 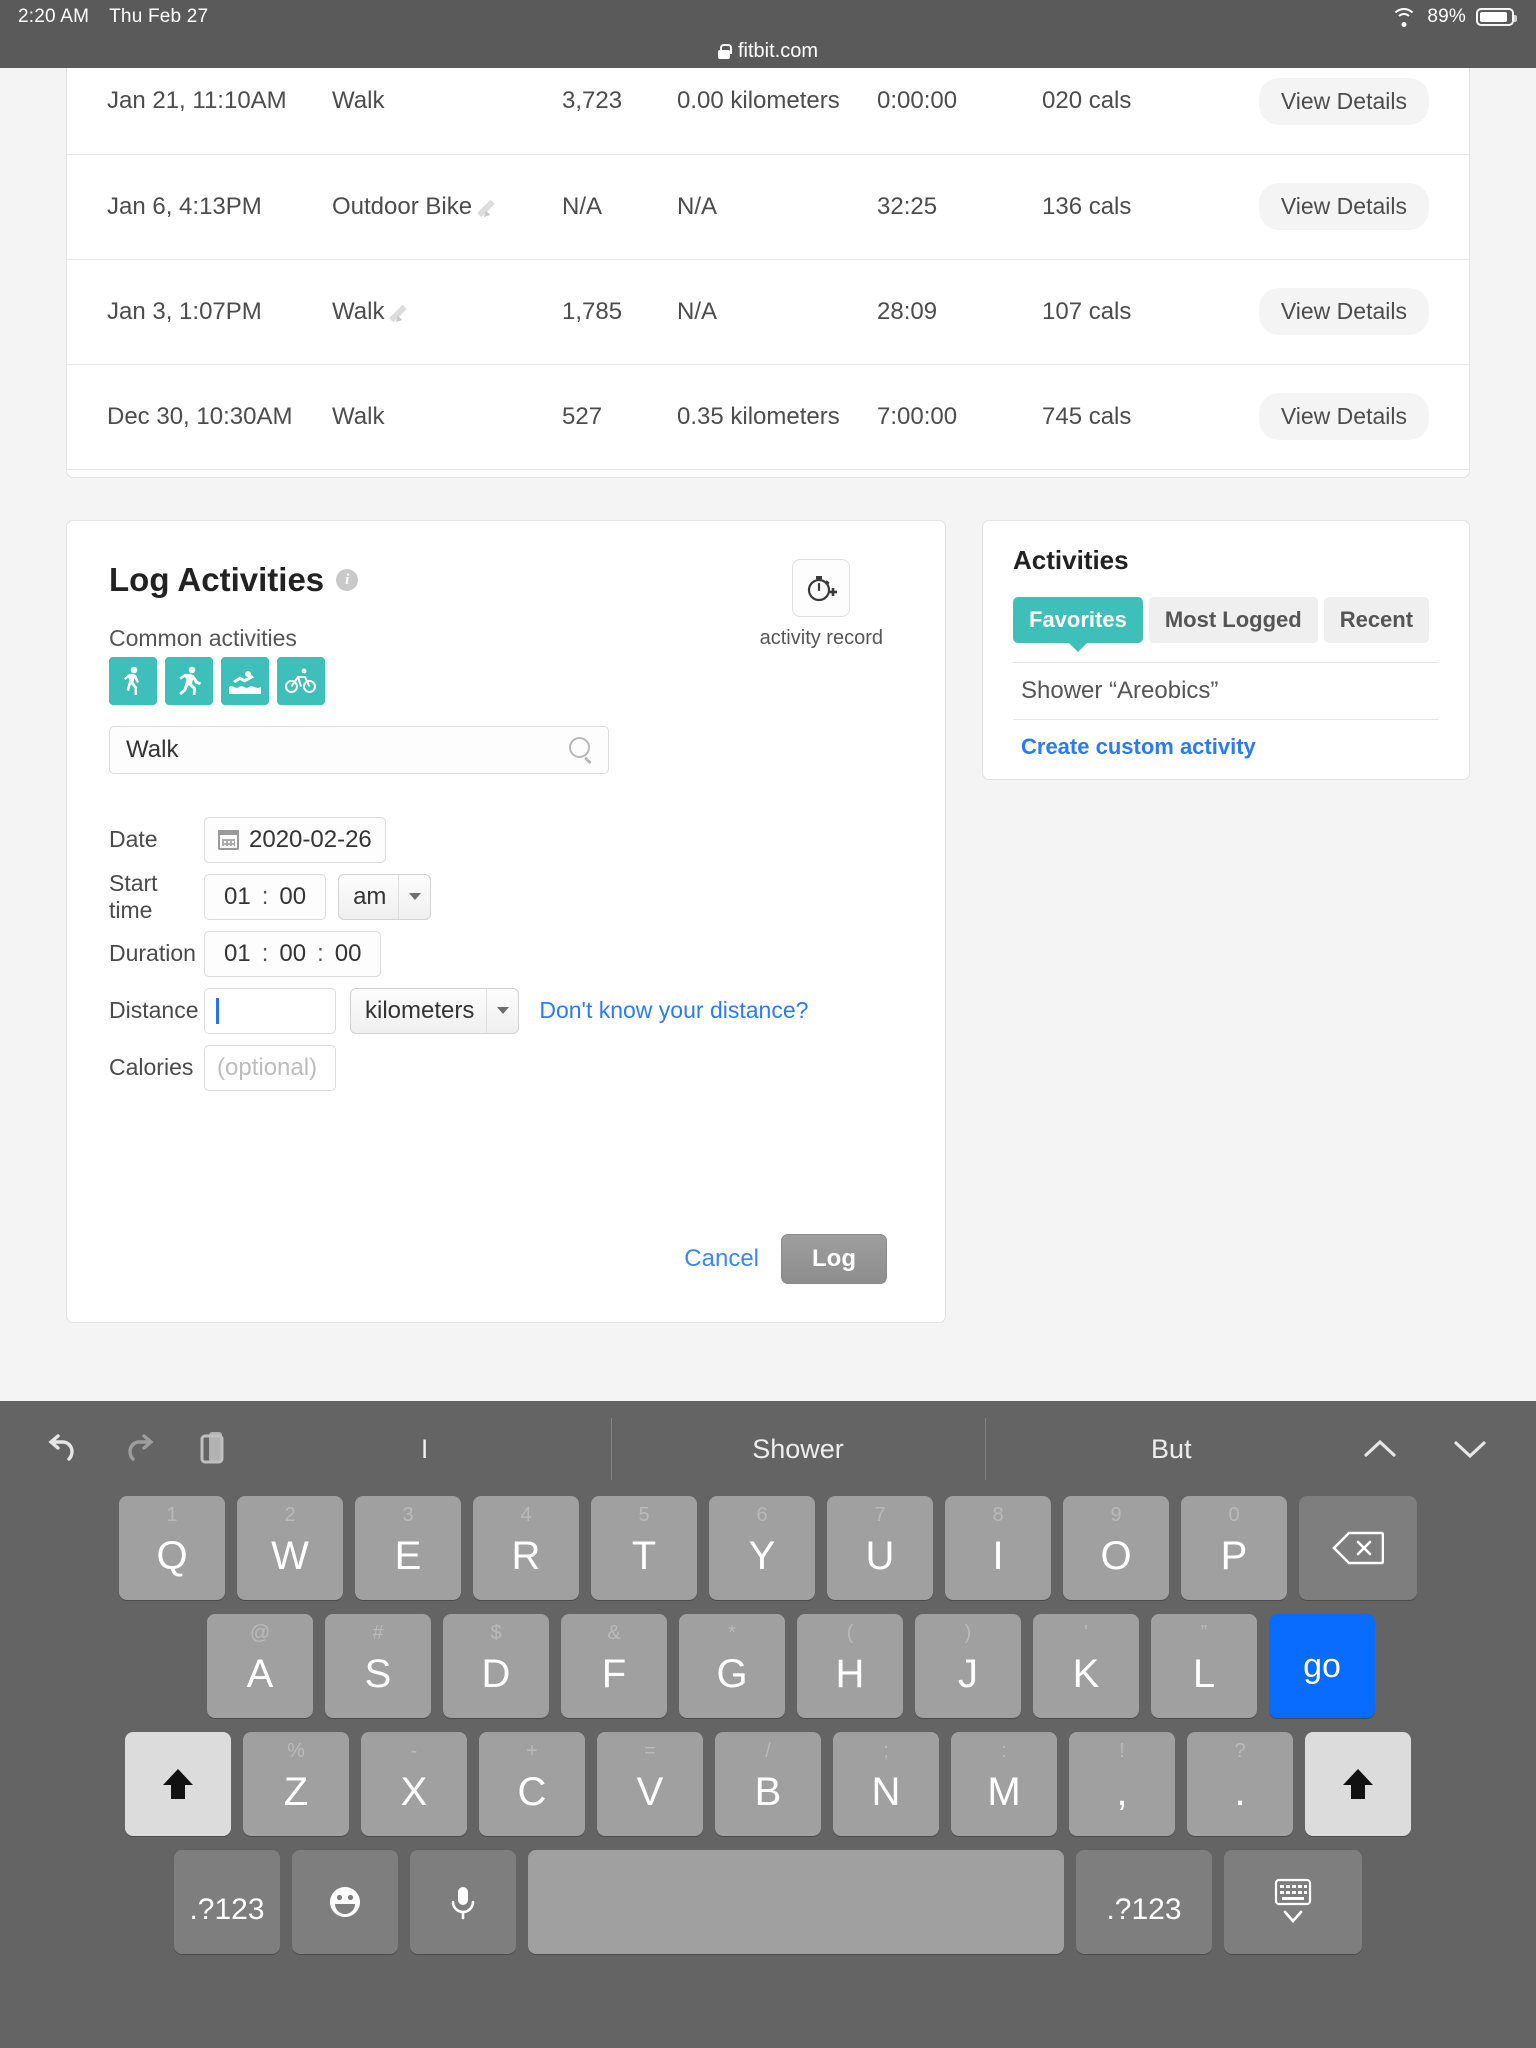 What do you see at coordinates (834, 1259) in the screenshot?
I see `log-button: Log` at bounding box center [834, 1259].